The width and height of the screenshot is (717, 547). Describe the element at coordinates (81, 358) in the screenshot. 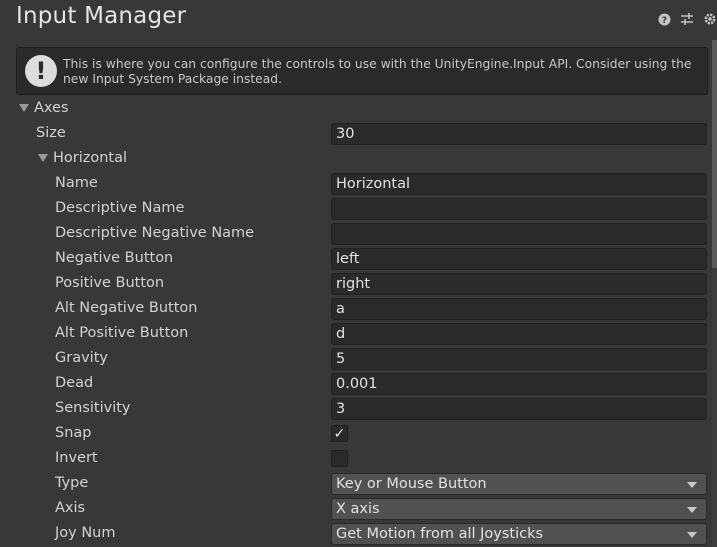

I see `gravity-label: Gravity` at that location.